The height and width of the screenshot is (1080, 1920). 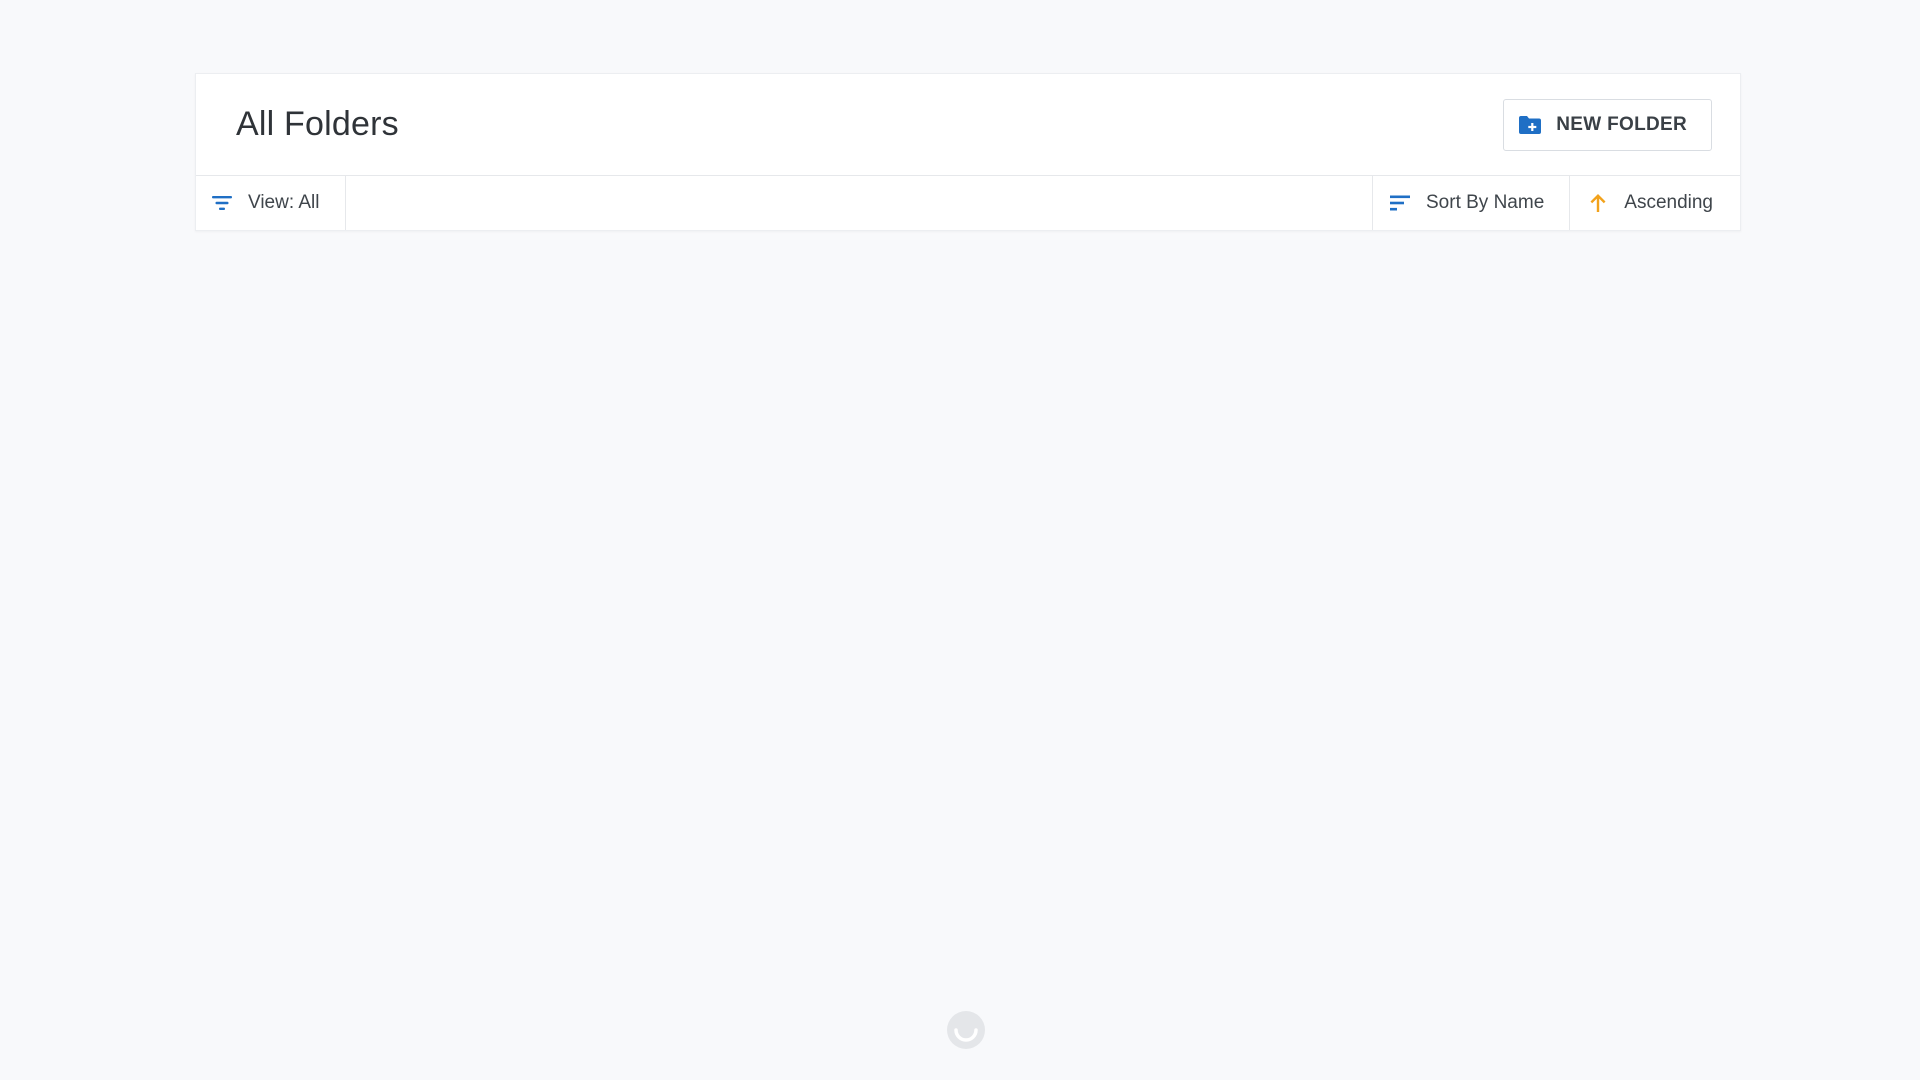 I want to click on view-filter-button: View: All, so click(x=271, y=203).